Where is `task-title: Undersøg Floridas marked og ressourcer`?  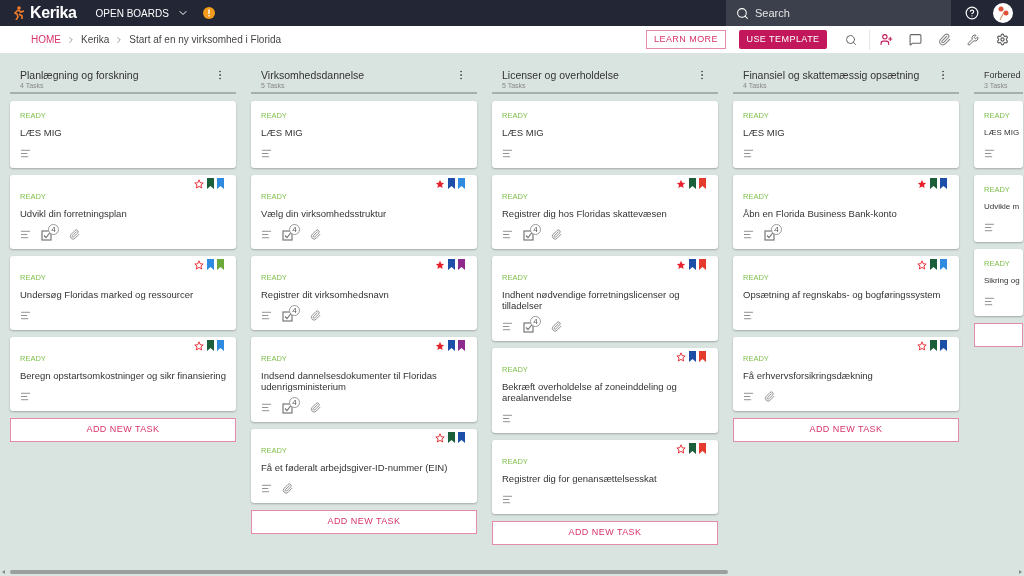
task-title: Undersøg Floridas marked og ressourcer is located at coordinates (107, 294).